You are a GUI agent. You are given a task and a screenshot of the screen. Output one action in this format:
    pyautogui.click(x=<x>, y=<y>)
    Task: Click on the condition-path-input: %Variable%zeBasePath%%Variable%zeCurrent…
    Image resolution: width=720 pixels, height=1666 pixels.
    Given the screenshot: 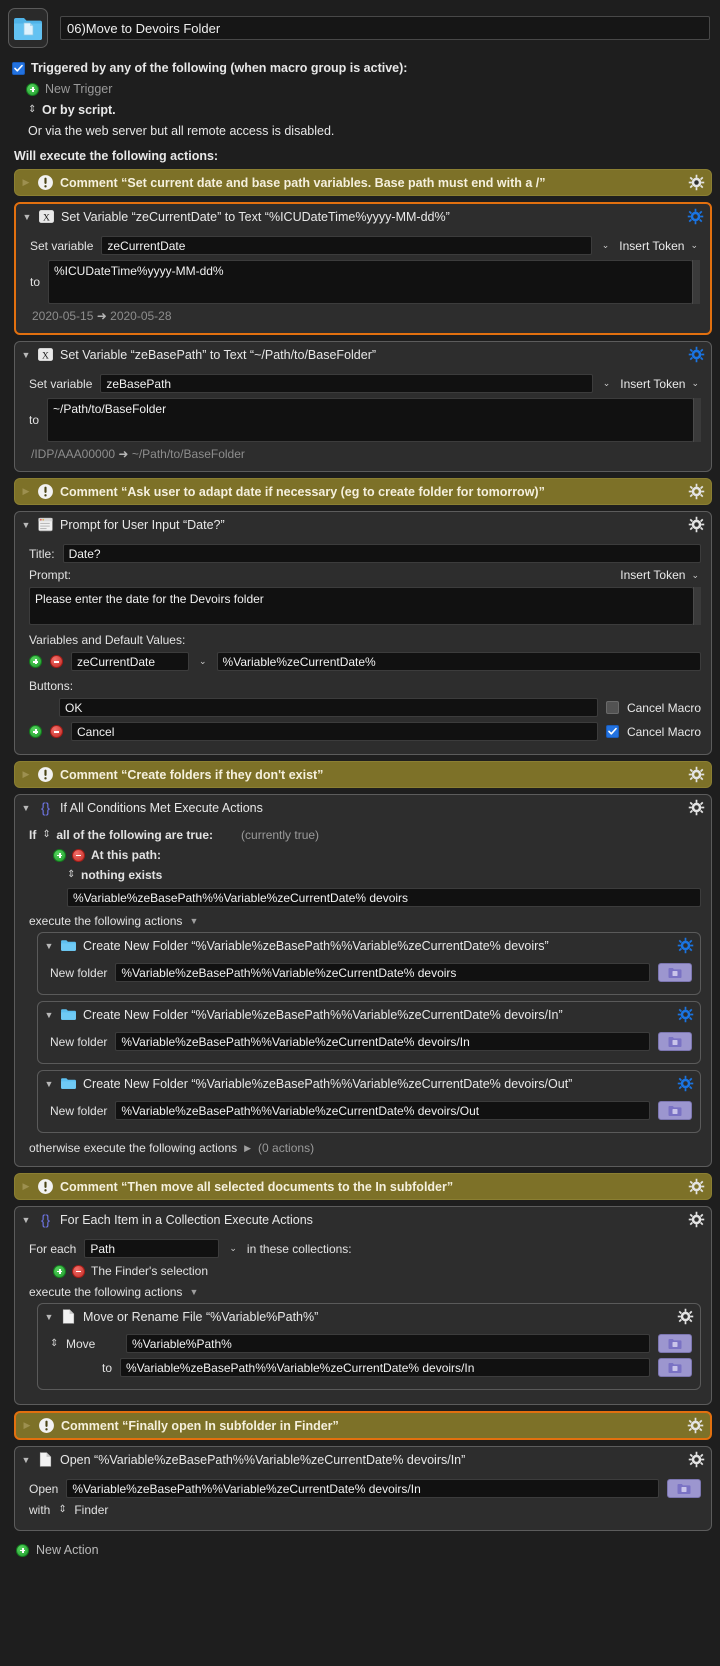 What is the action you would take?
    pyautogui.click(x=384, y=897)
    